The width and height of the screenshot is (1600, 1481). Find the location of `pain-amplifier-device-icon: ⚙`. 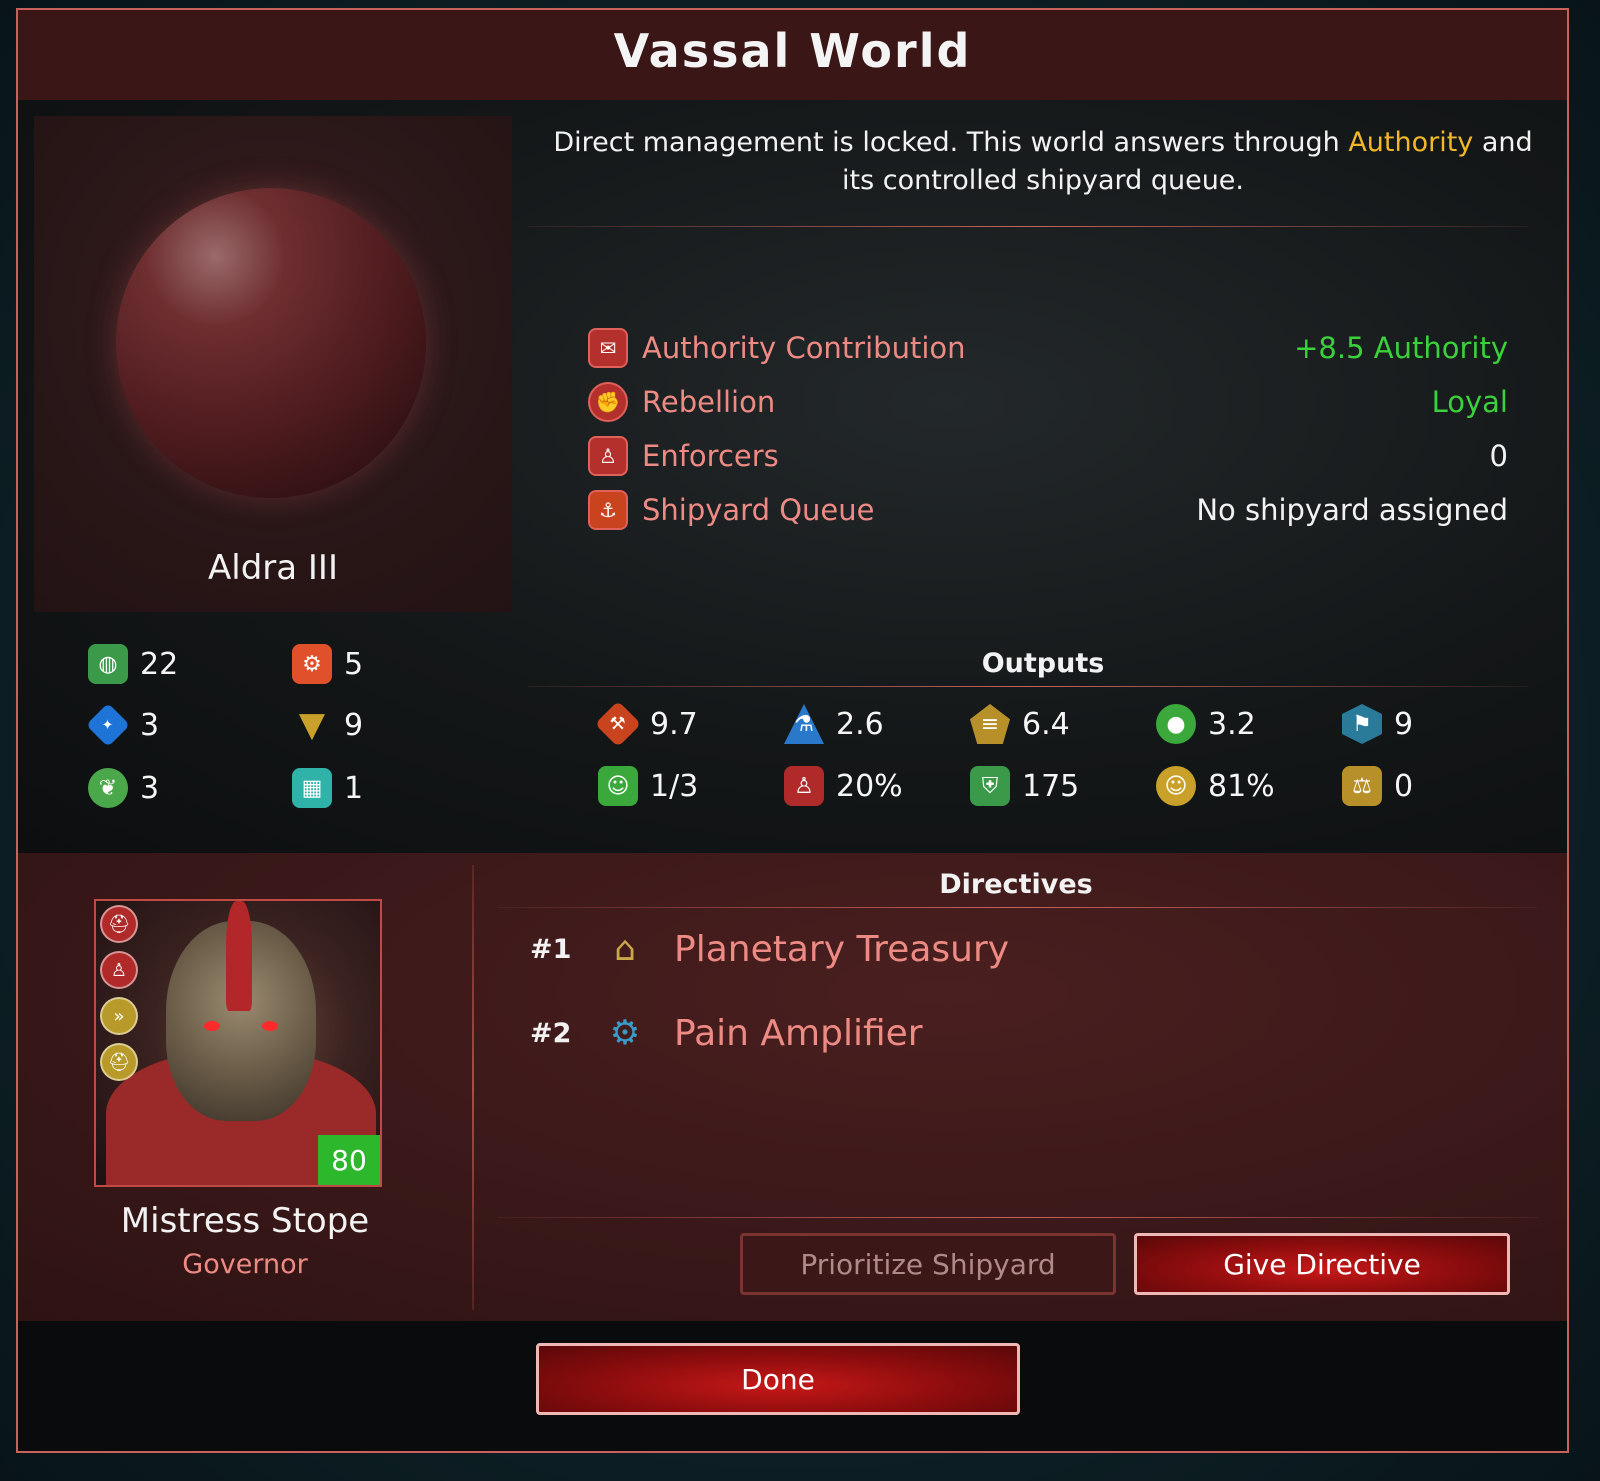

pain-amplifier-device-icon: ⚙ is located at coordinates (625, 1033).